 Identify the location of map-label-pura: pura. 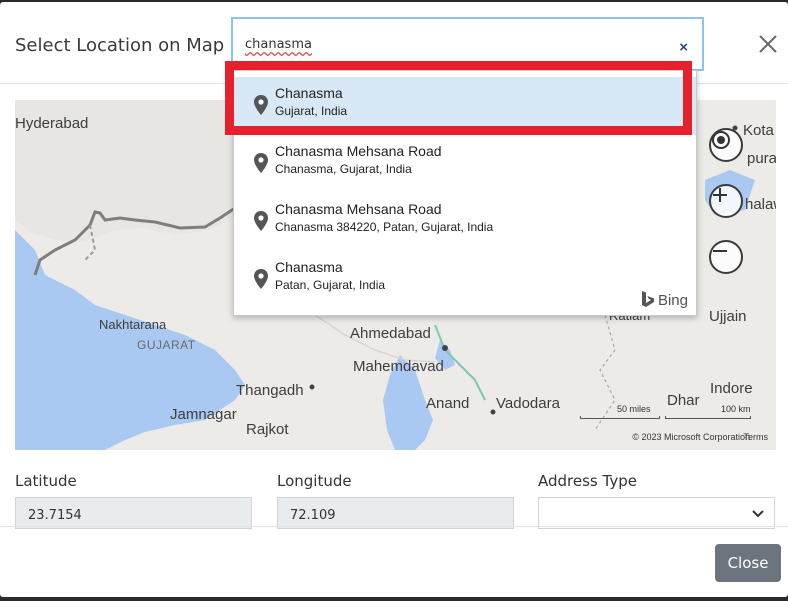
(761, 158).